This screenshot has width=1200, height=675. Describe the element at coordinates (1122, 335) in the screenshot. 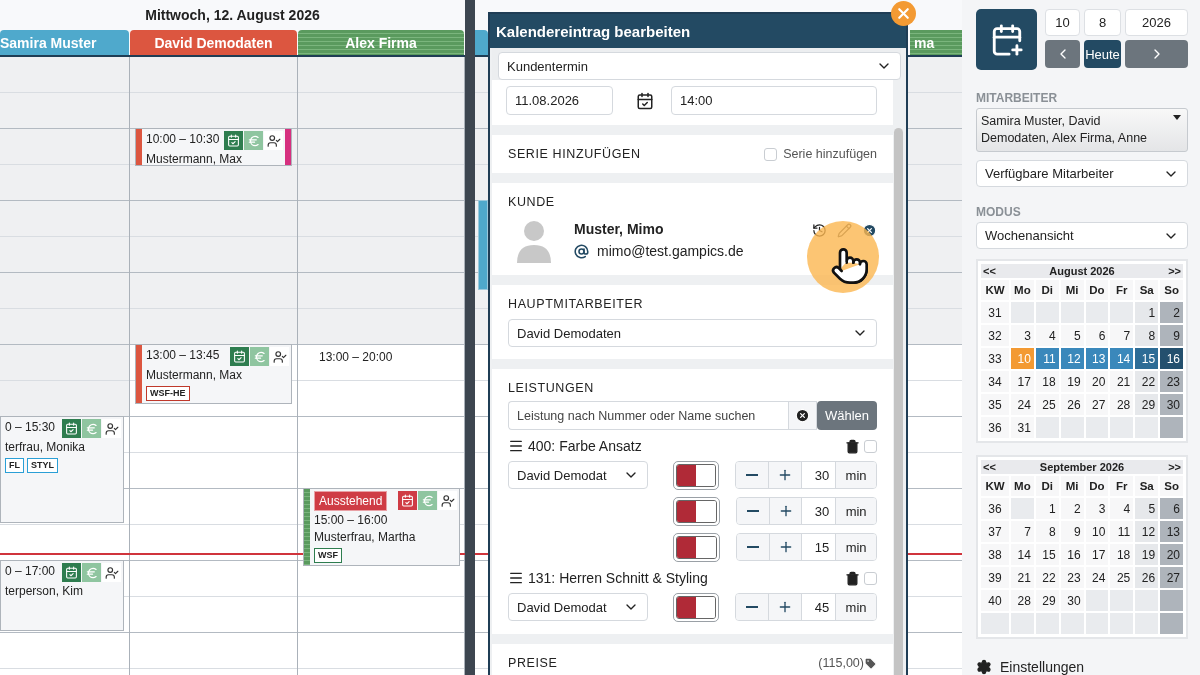

I see `calendar-day: 7` at that location.